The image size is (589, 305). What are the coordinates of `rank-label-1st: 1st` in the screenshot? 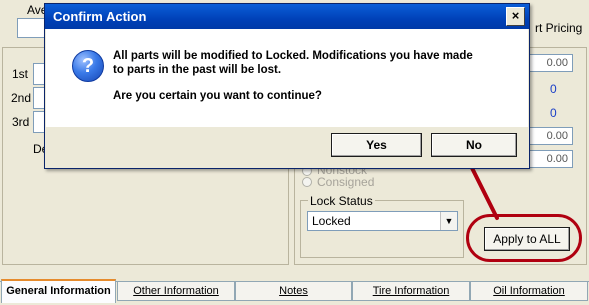 It's located at (20, 74).